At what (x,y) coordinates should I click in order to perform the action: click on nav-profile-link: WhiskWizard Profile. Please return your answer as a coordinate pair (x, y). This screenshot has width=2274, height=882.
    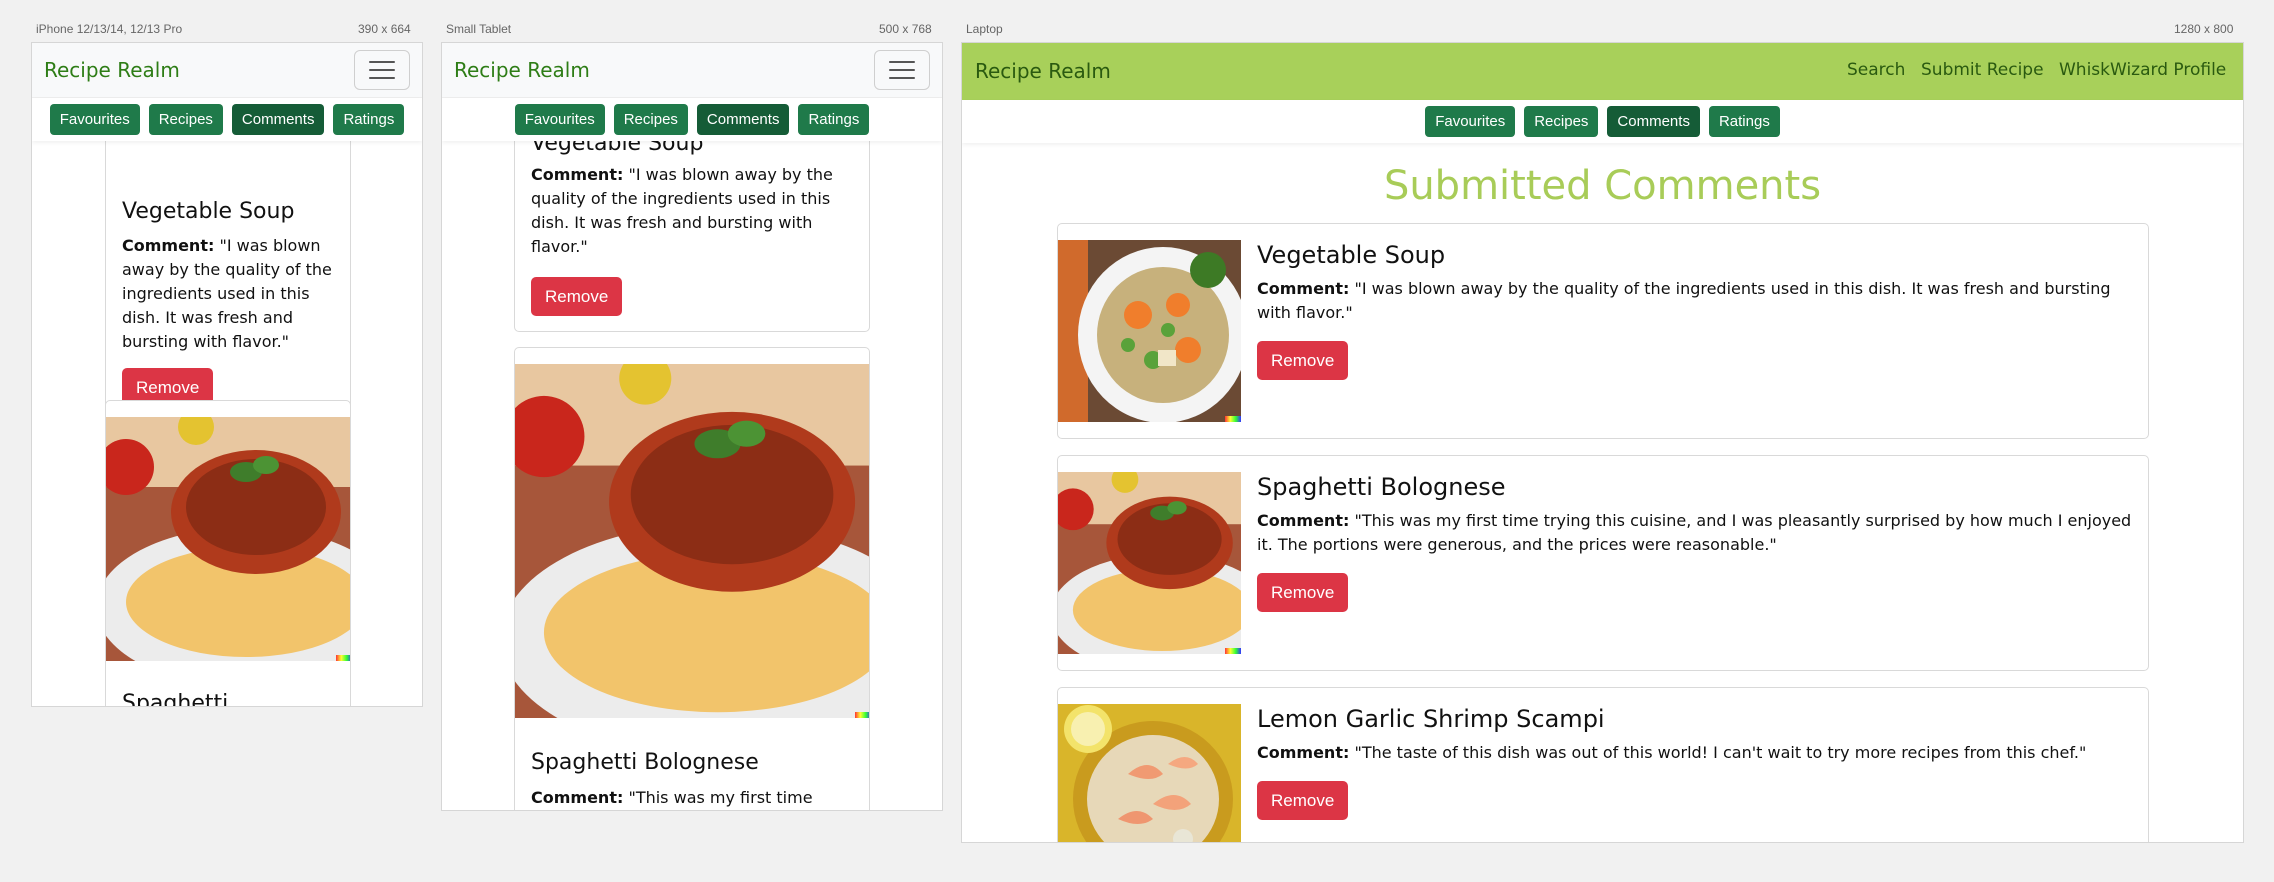
    Looking at the image, I should click on (2142, 70).